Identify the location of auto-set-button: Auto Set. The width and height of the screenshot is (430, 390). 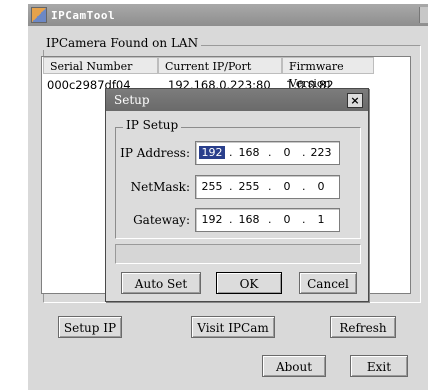
(161, 283).